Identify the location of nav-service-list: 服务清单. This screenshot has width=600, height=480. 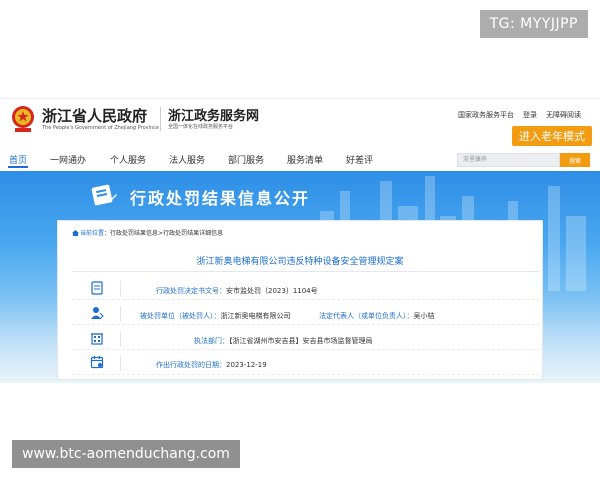
(305, 159).